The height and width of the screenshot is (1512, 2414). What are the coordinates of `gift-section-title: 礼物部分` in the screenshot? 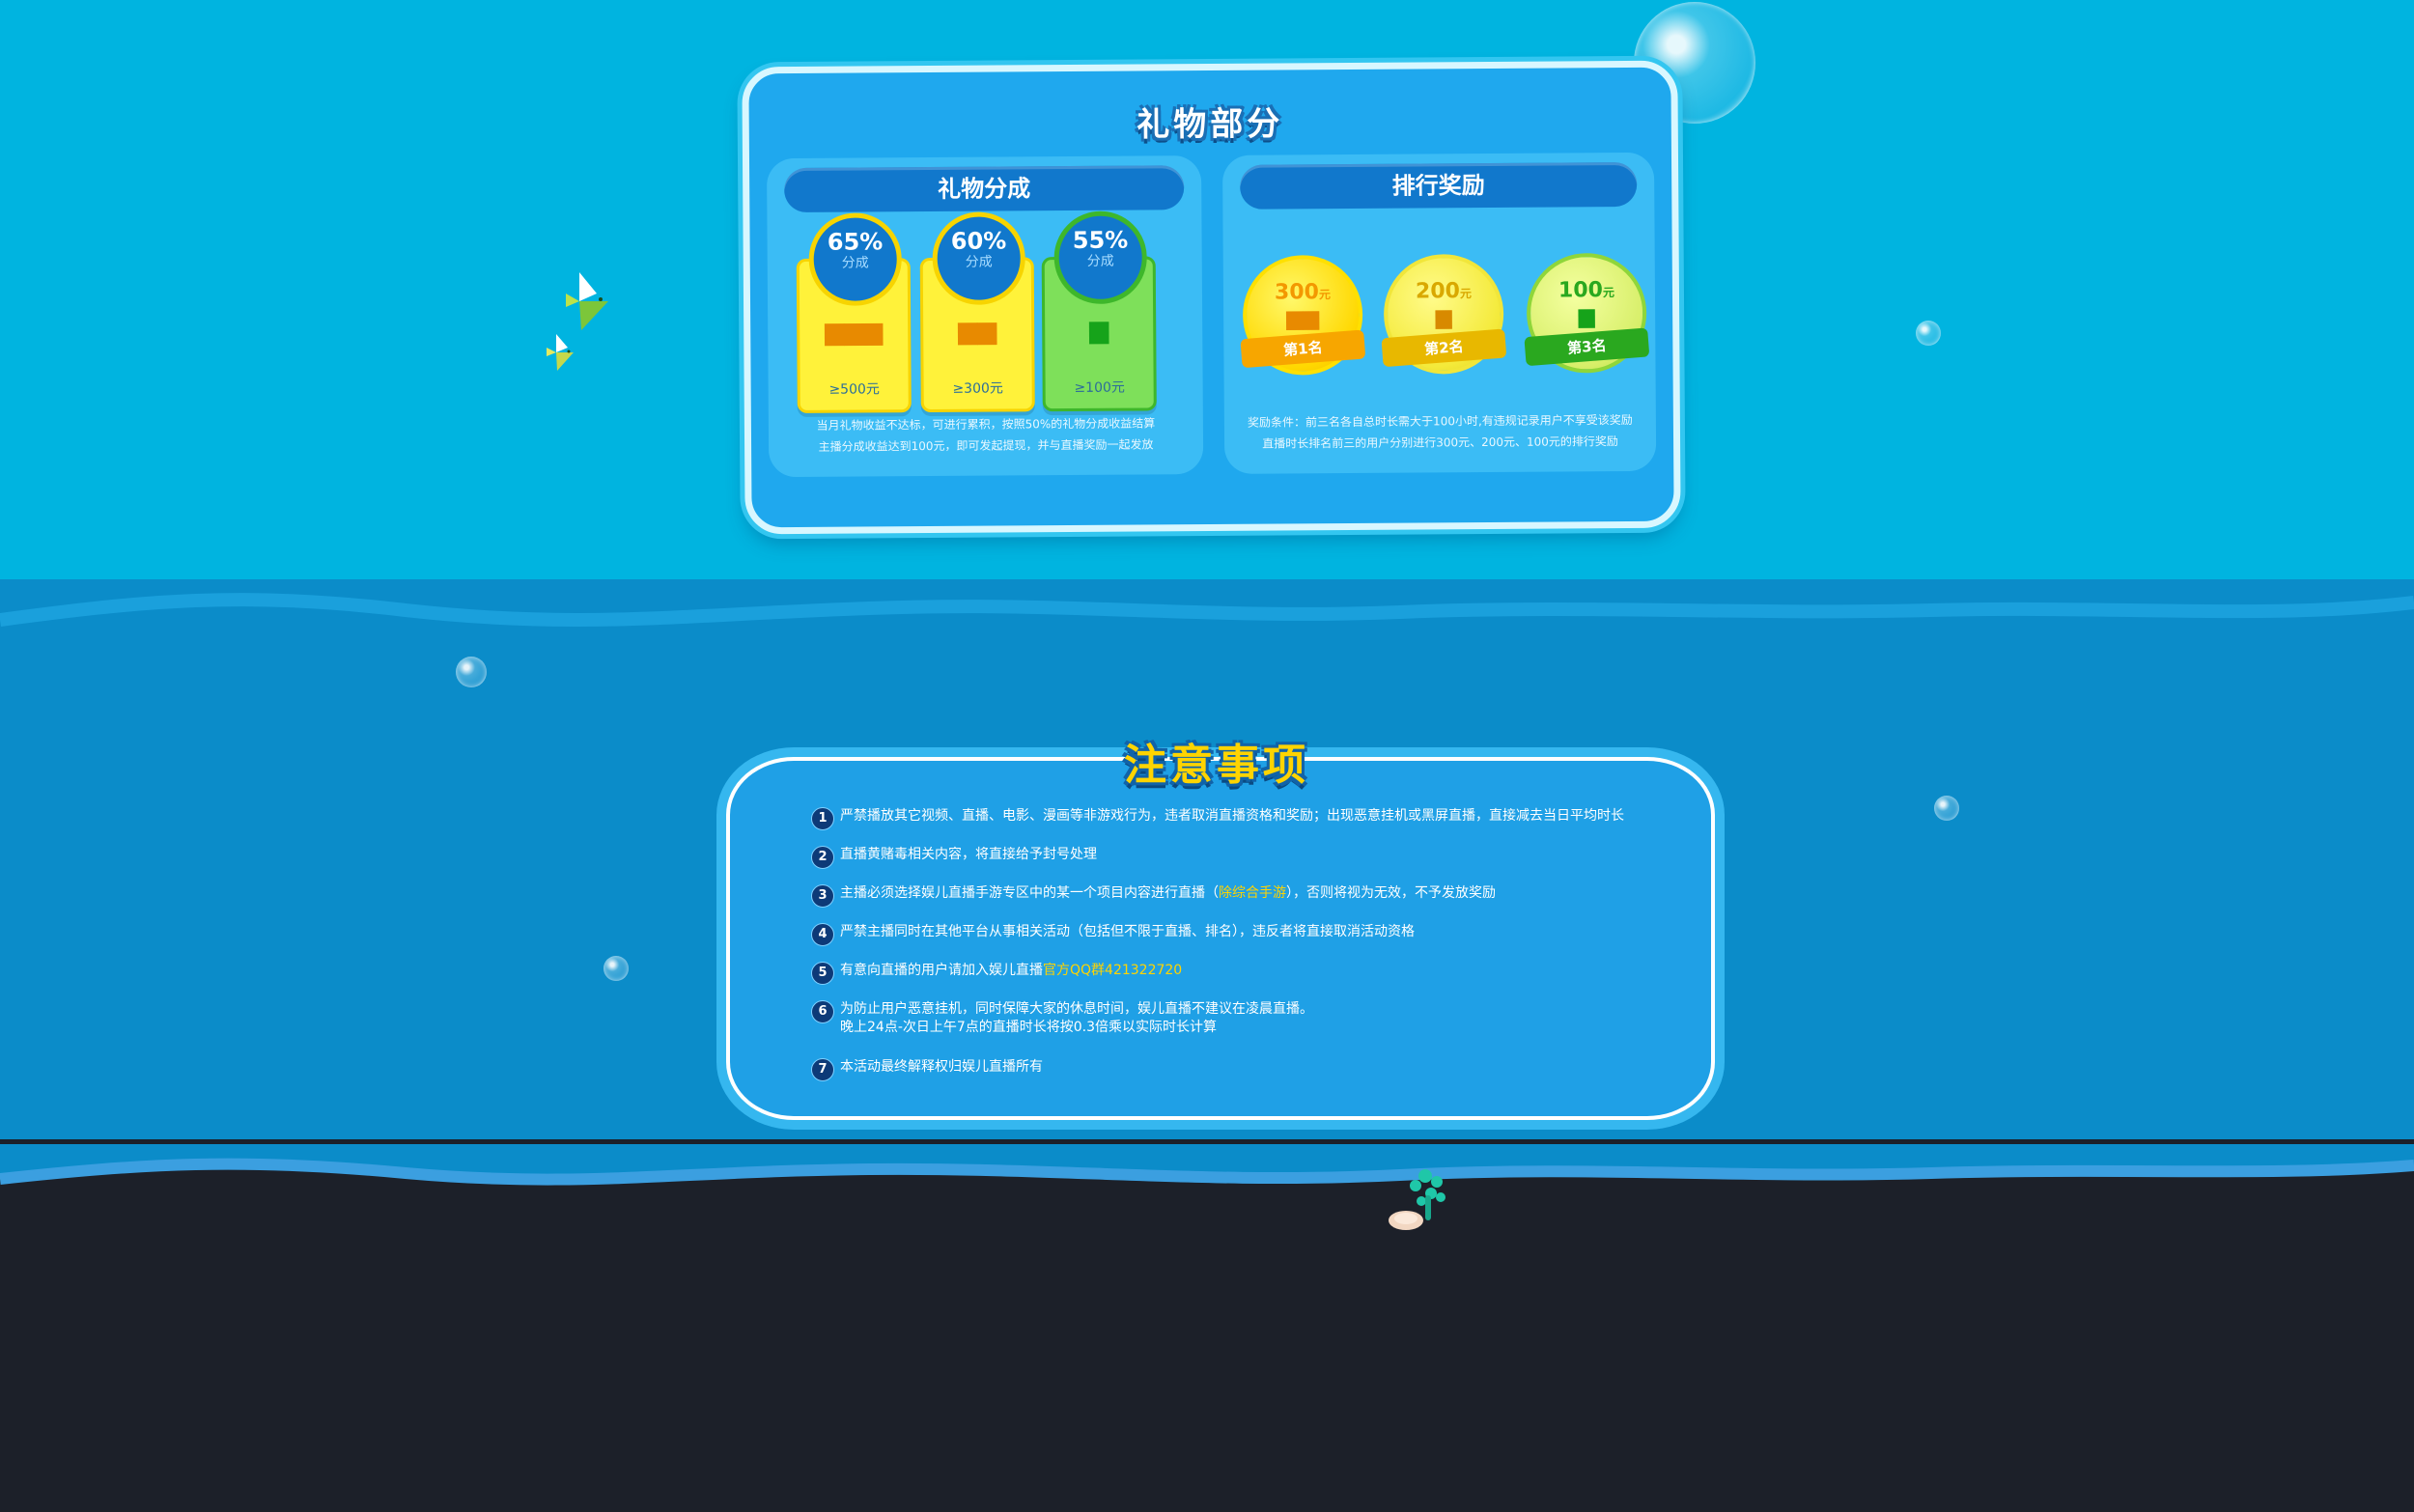 It's located at (1210, 125).